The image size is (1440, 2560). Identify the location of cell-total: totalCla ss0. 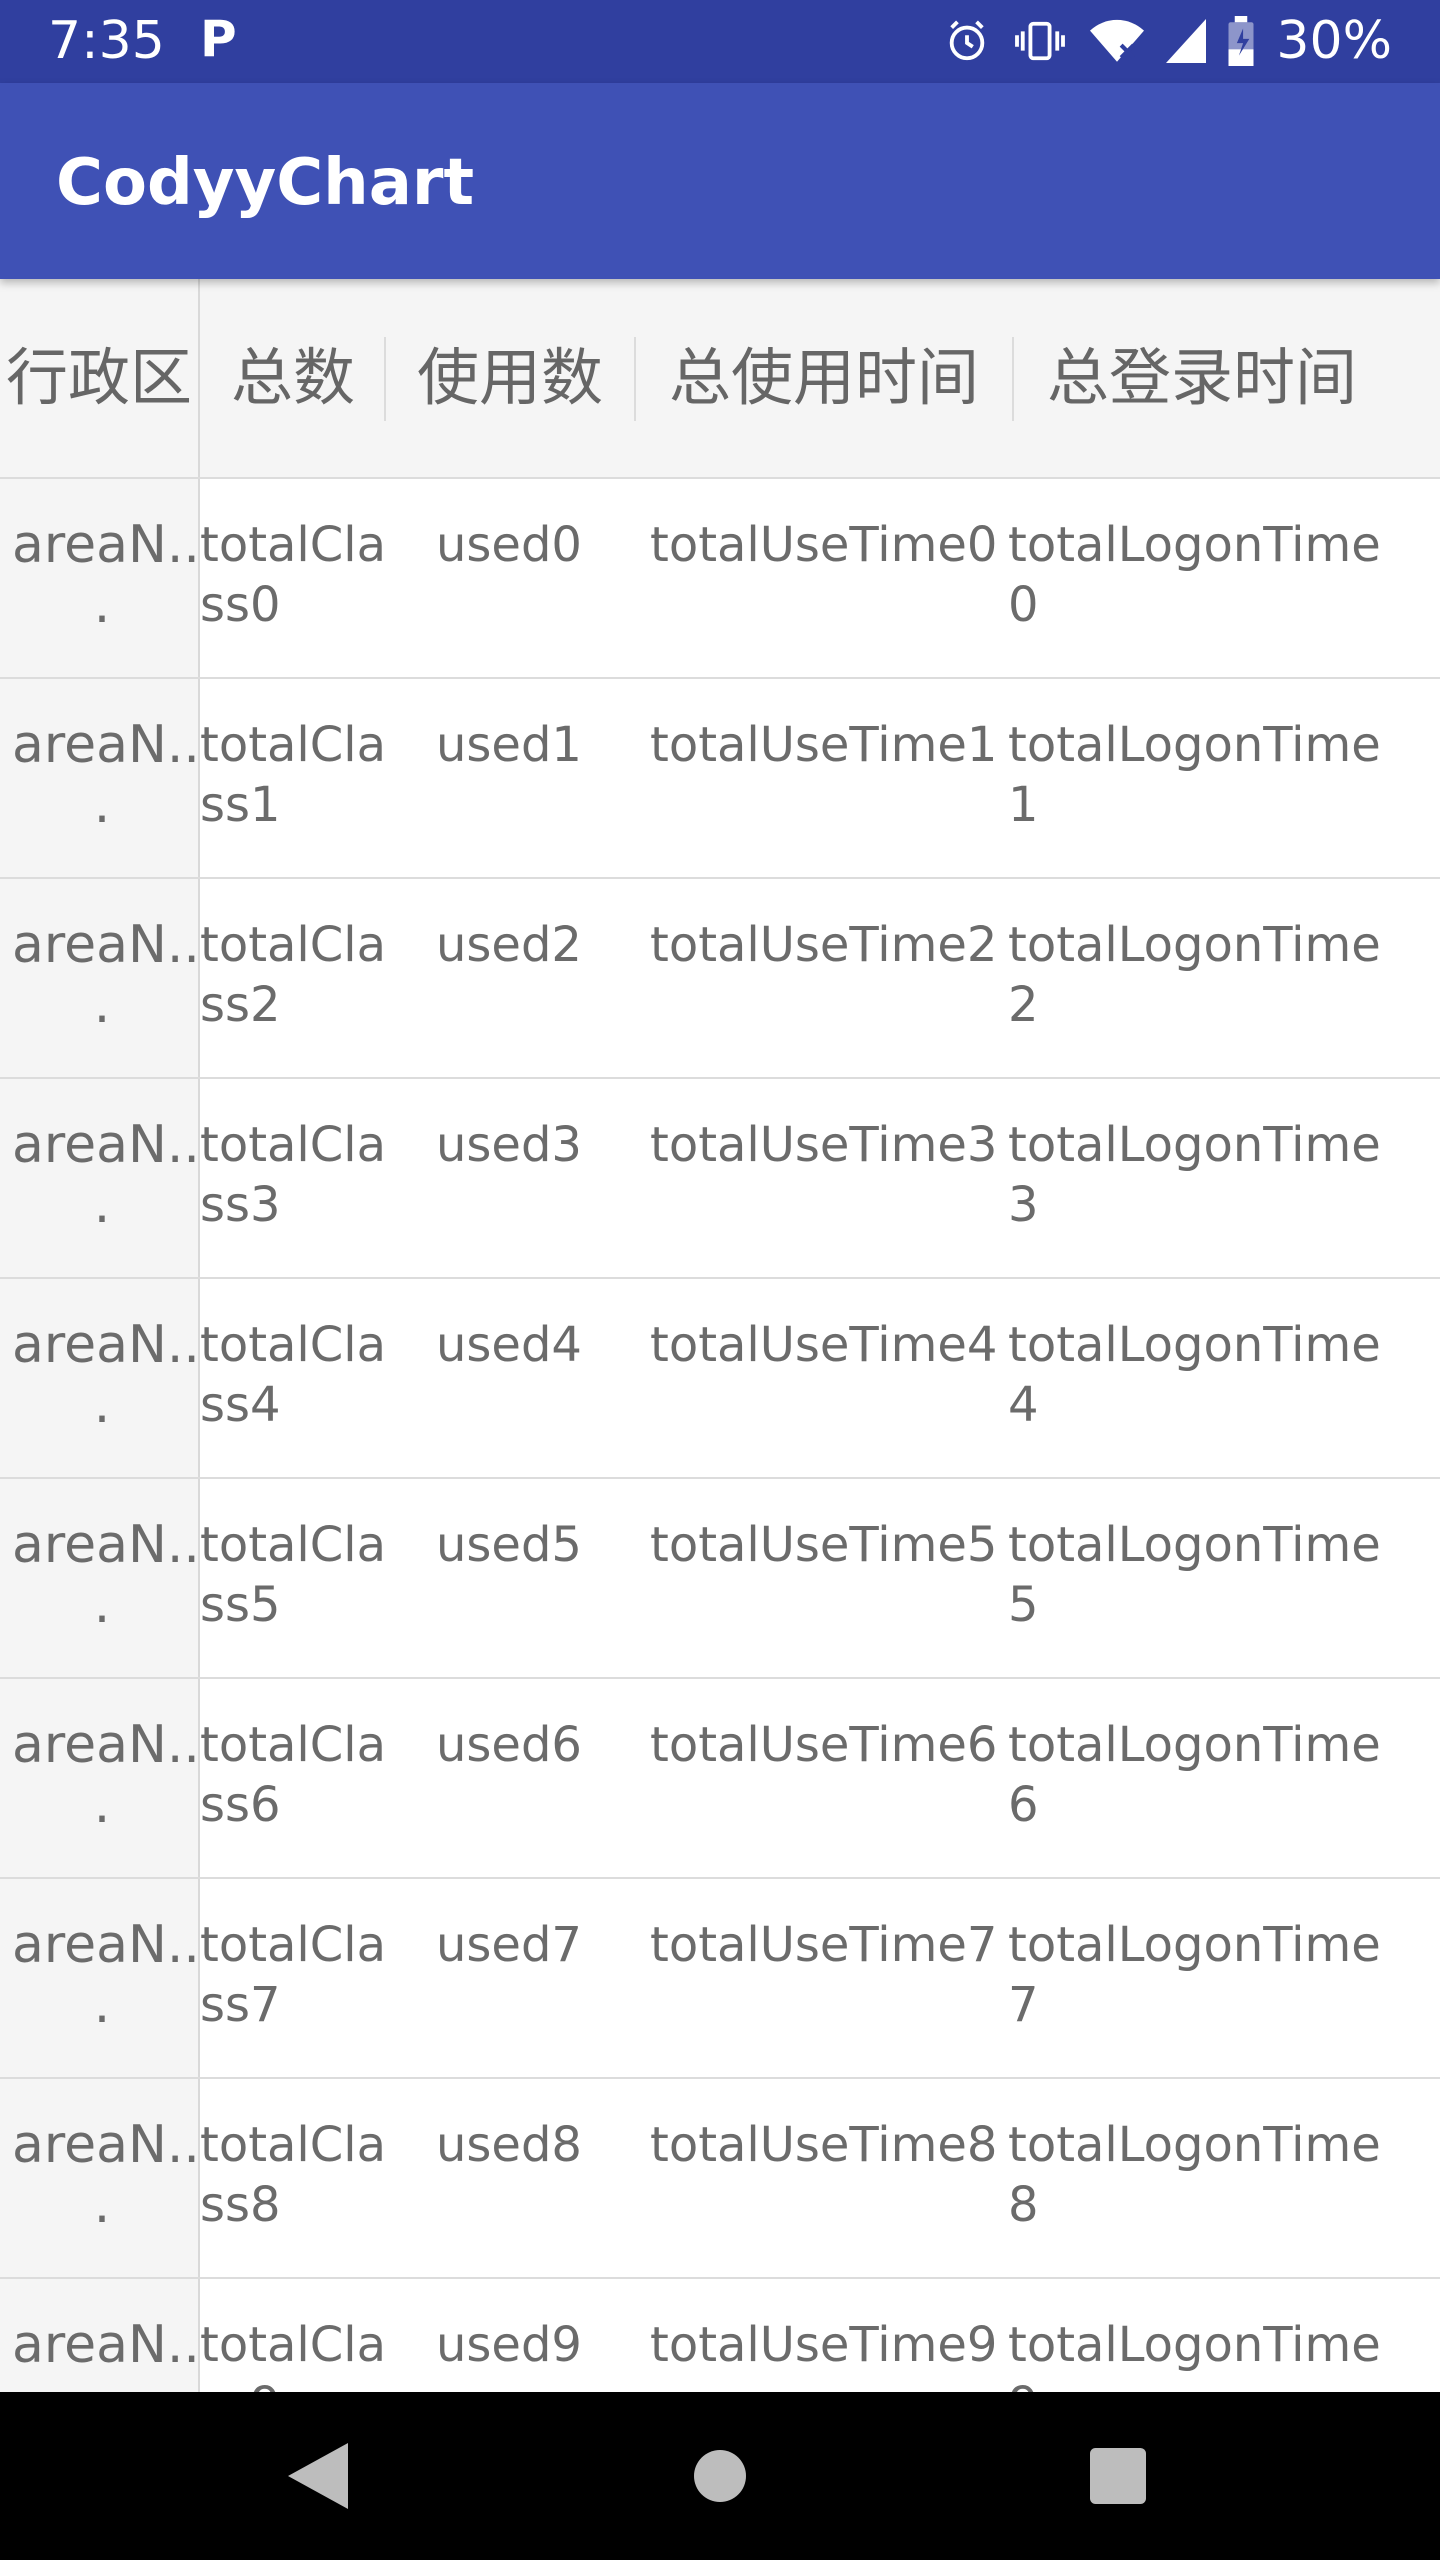
(293, 575).